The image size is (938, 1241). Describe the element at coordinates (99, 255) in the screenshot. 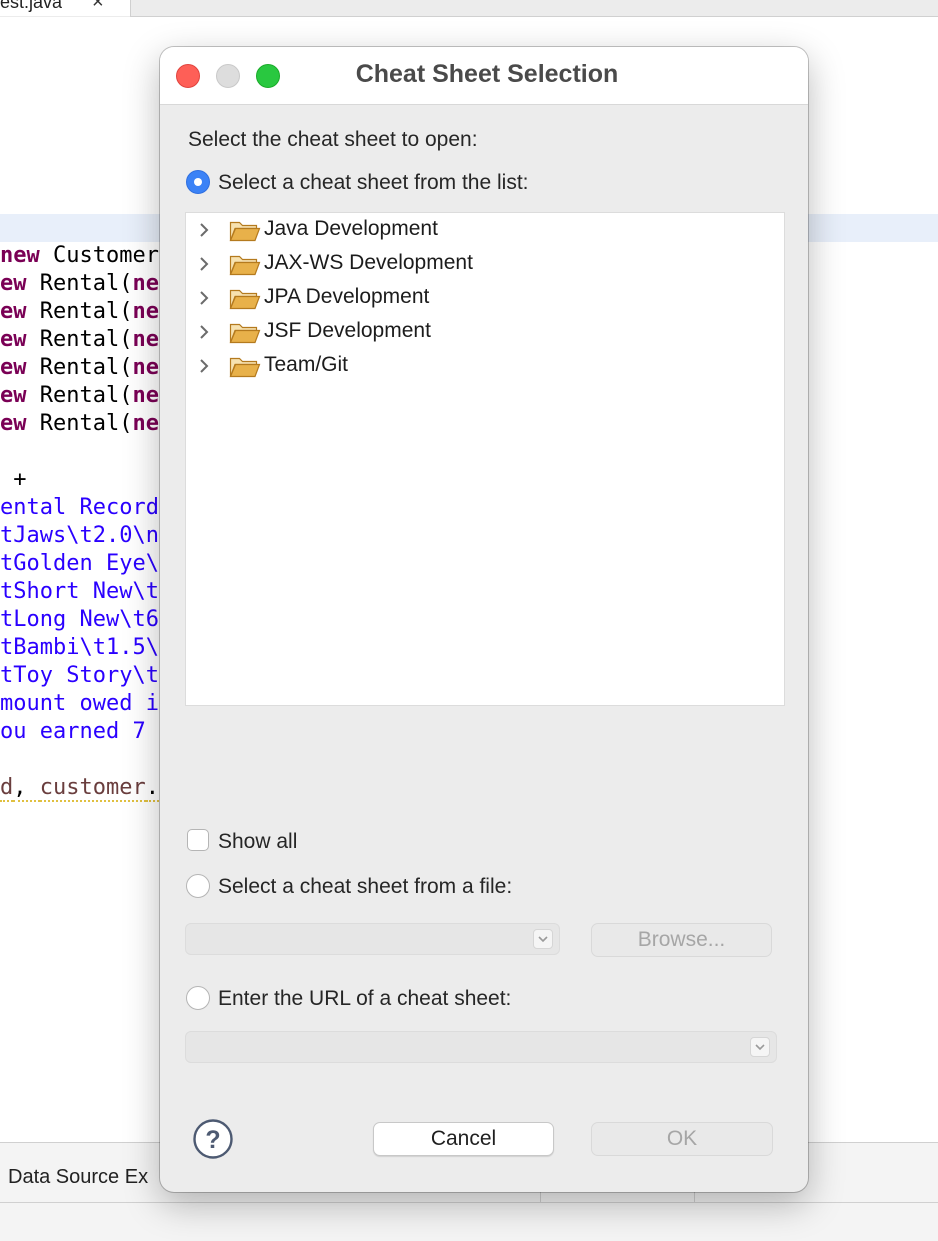

I see `code-token: Customer` at that location.